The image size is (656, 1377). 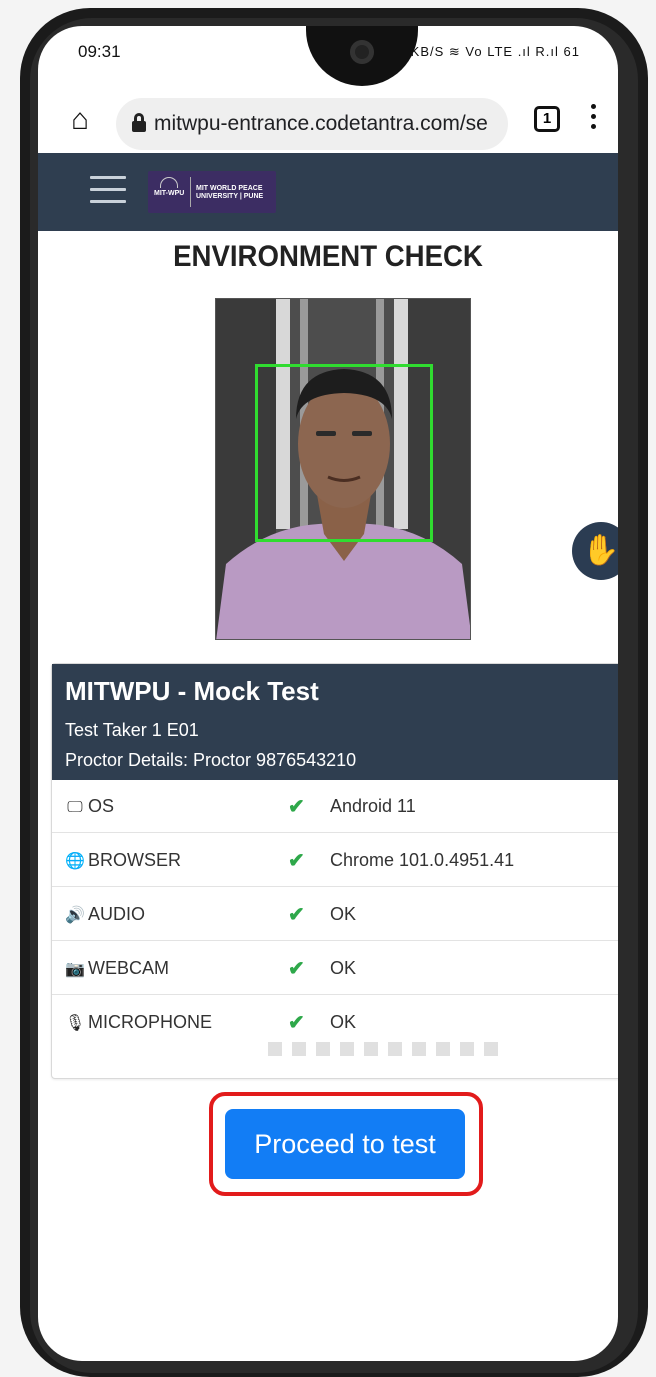 What do you see at coordinates (132, 730) in the screenshot?
I see `test-taker: Test Taker 1 E01` at bounding box center [132, 730].